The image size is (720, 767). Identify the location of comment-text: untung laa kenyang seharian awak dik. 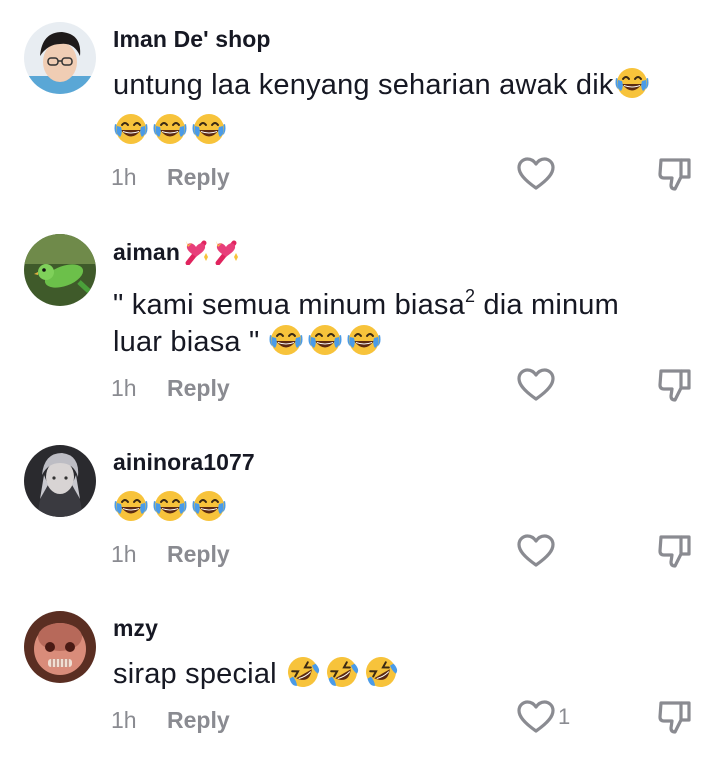
(383, 85).